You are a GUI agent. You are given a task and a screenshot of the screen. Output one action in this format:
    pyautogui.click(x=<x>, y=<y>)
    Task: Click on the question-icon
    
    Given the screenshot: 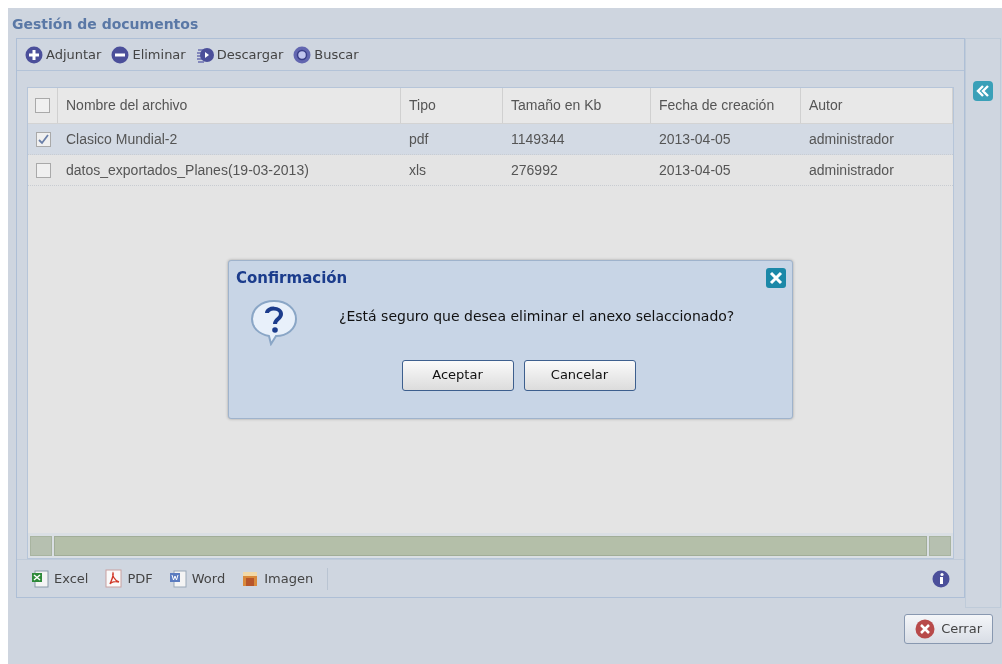 What is the action you would take?
    pyautogui.click(x=274, y=321)
    